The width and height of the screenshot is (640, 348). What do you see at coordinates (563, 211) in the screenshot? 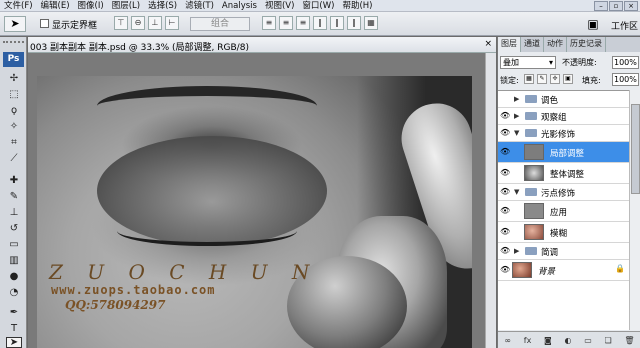
I see `layer-row: 👁 应用` at bounding box center [563, 211].